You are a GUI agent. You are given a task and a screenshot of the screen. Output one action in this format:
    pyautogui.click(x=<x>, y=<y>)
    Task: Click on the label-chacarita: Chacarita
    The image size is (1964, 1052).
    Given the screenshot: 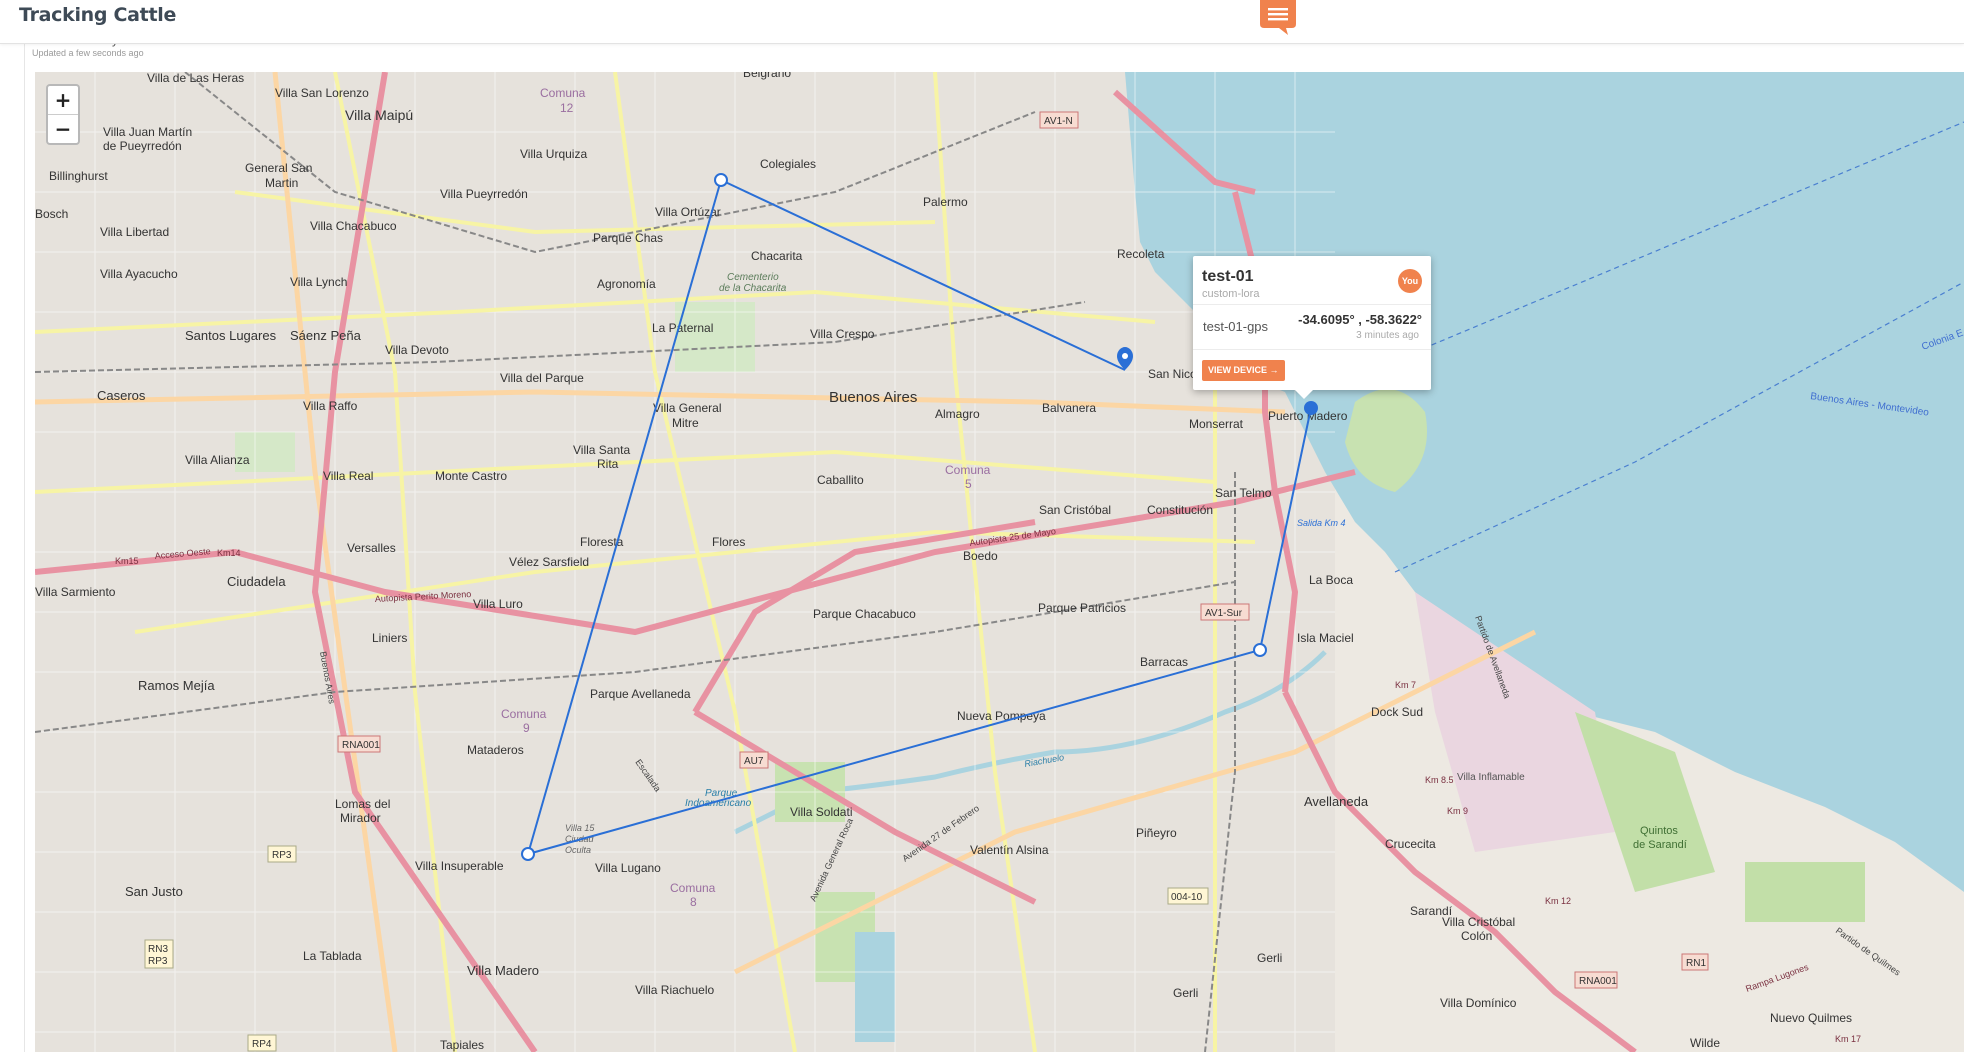 What is the action you would take?
    pyautogui.click(x=777, y=256)
    